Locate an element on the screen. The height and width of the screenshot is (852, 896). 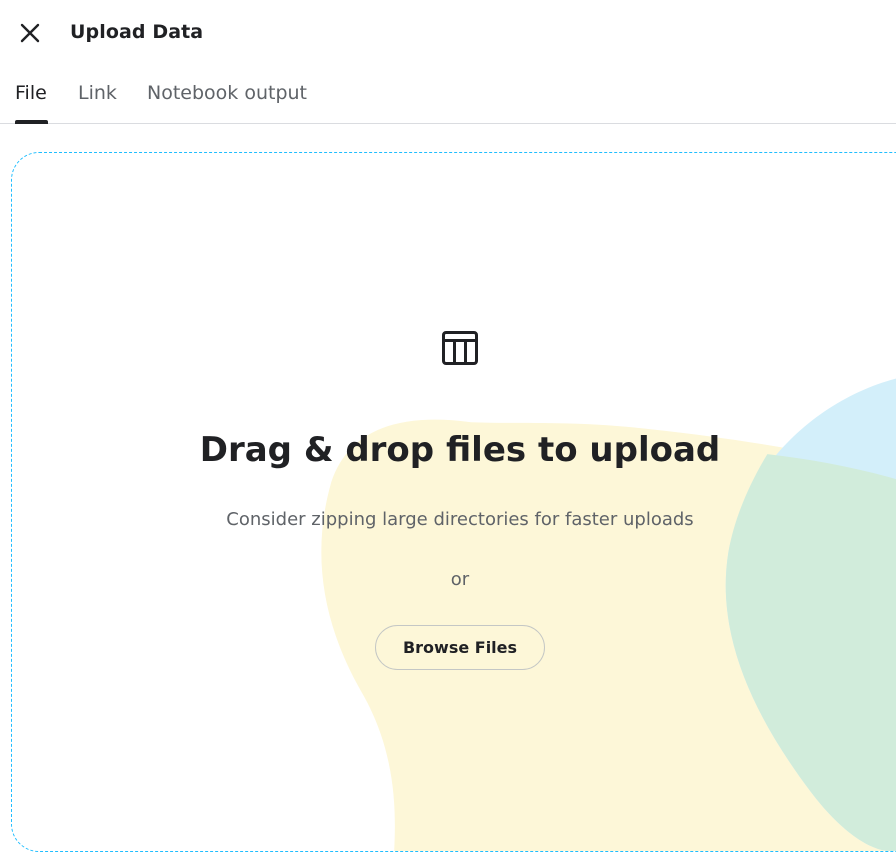
browse-files-button: Browse Files is located at coordinates (460, 647).